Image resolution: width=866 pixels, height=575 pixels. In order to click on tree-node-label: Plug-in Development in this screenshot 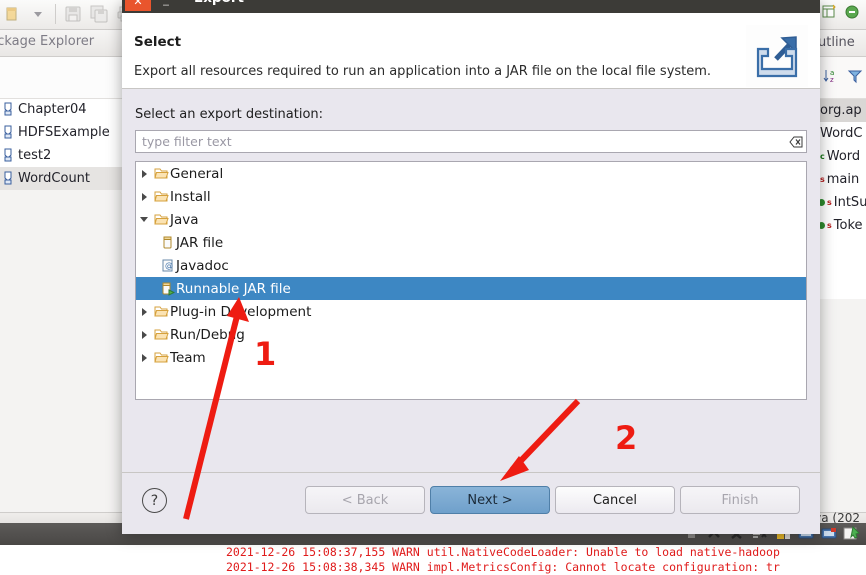, I will do `click(241, 311)`.